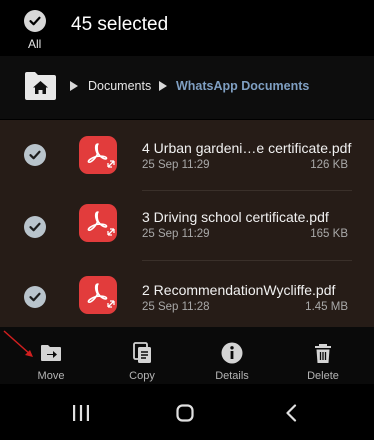 The height and width of the screenshot is (440, 374). I want to click on file-size: 126 KB, so click(329, 165).